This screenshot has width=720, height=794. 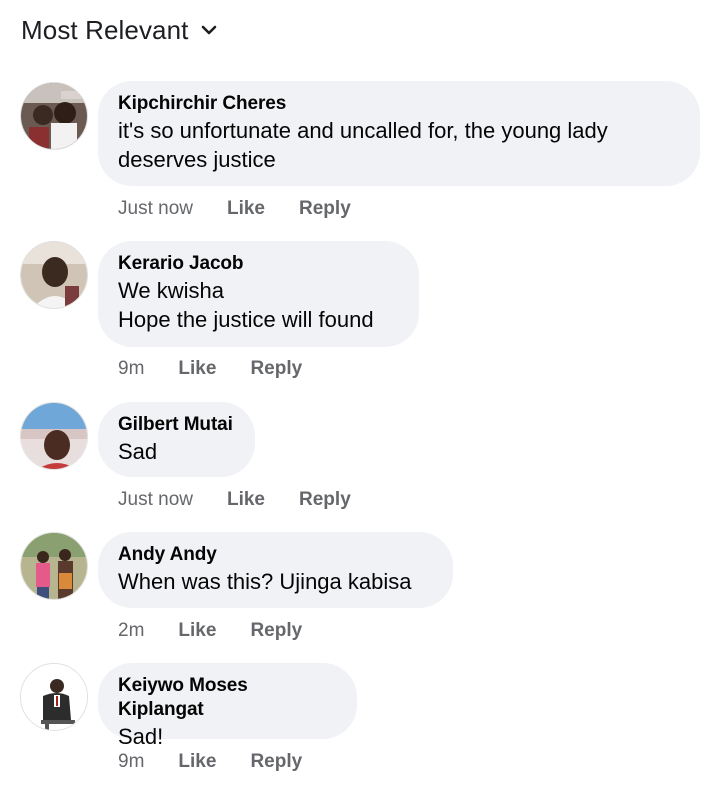 I want to click on chevron-down-icon, so click(x=209, y=30).